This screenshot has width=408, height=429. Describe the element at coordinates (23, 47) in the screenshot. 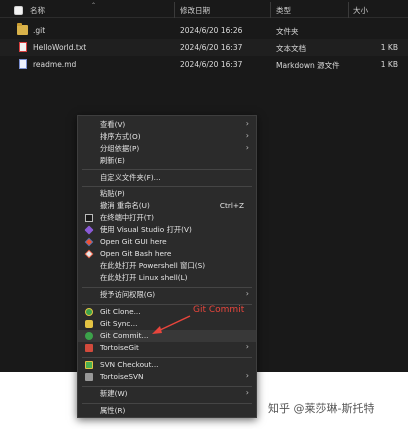

I see `text-file-icon` at that location.